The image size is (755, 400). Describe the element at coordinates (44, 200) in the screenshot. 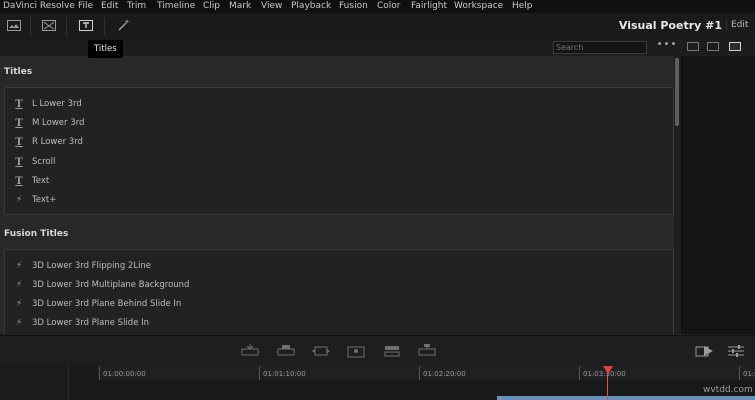

I see `list-item-label: Text+` at that location.